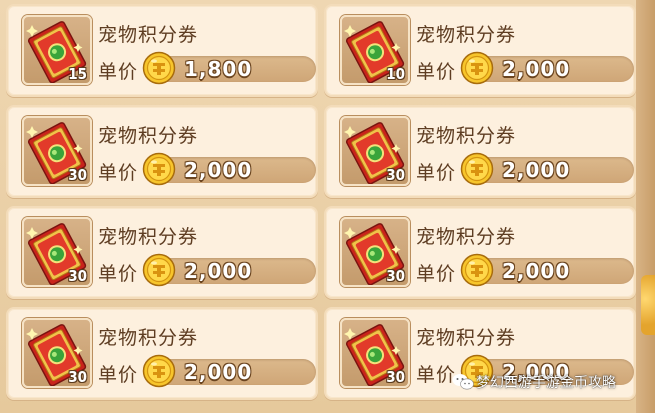 The image size is (655, 413). What do you see at coordinates (162, 50) in the screenshot?
I see `shop-item-card: 15 宠物积分券单价 1,800` at bounding box center [162, 50].